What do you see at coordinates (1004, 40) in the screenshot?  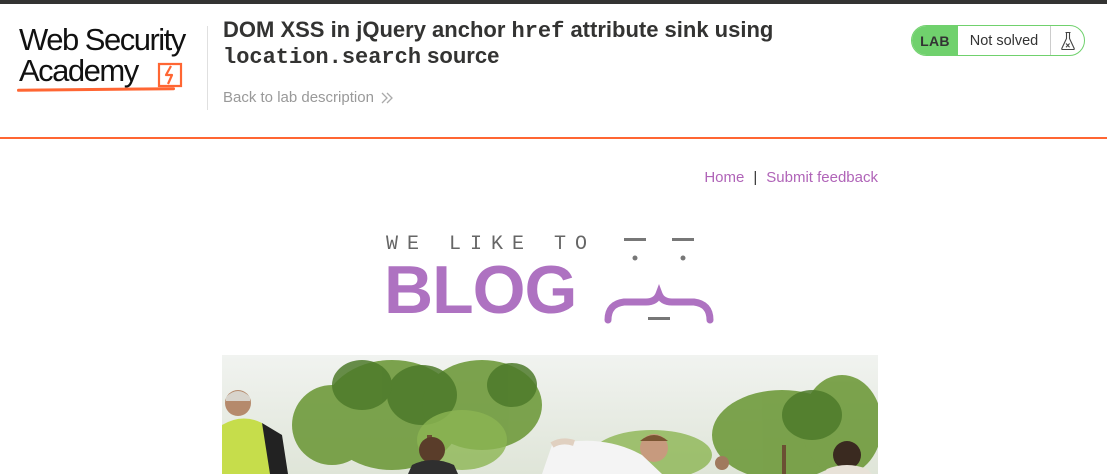 I see `lab-status-text: Not solved` at bounding box center [1004, 40].